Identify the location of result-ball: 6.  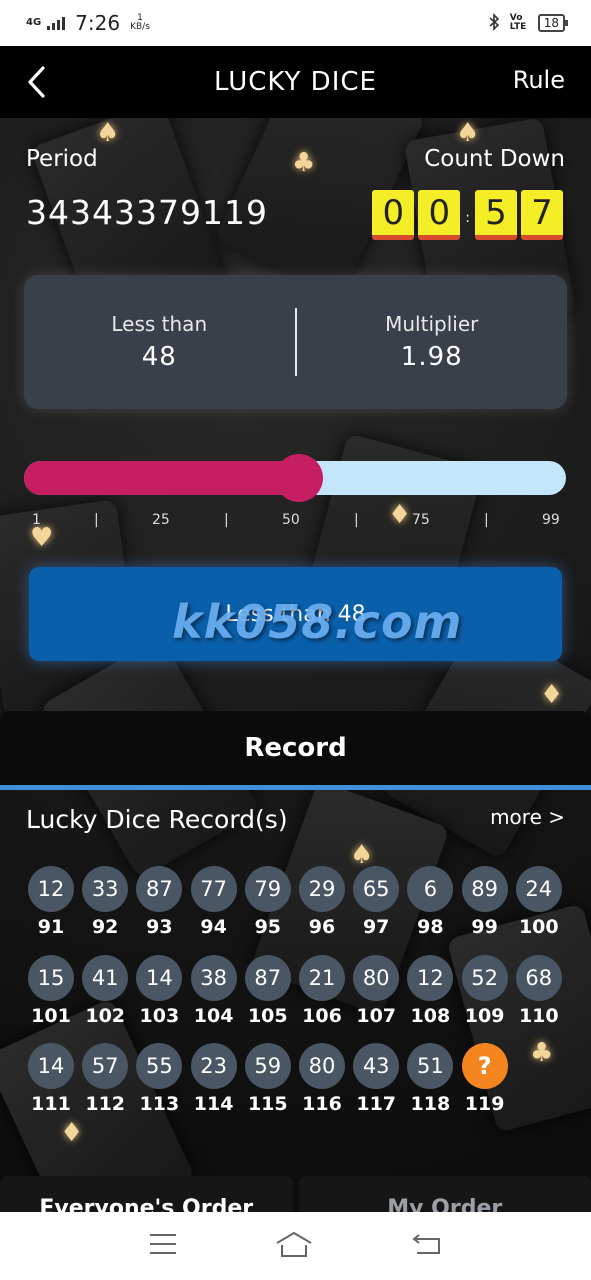
(430, 889).